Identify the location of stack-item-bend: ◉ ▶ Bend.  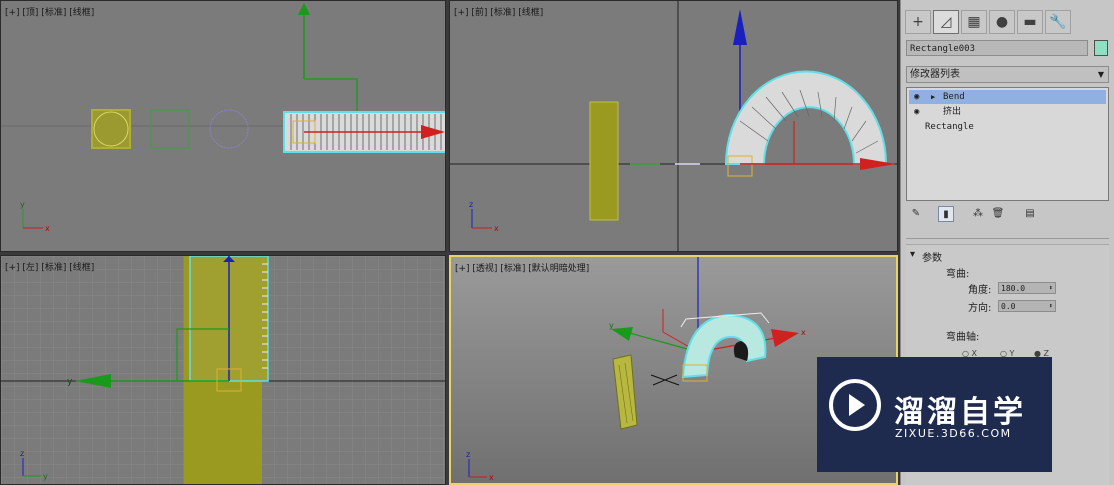
(1007, 97).